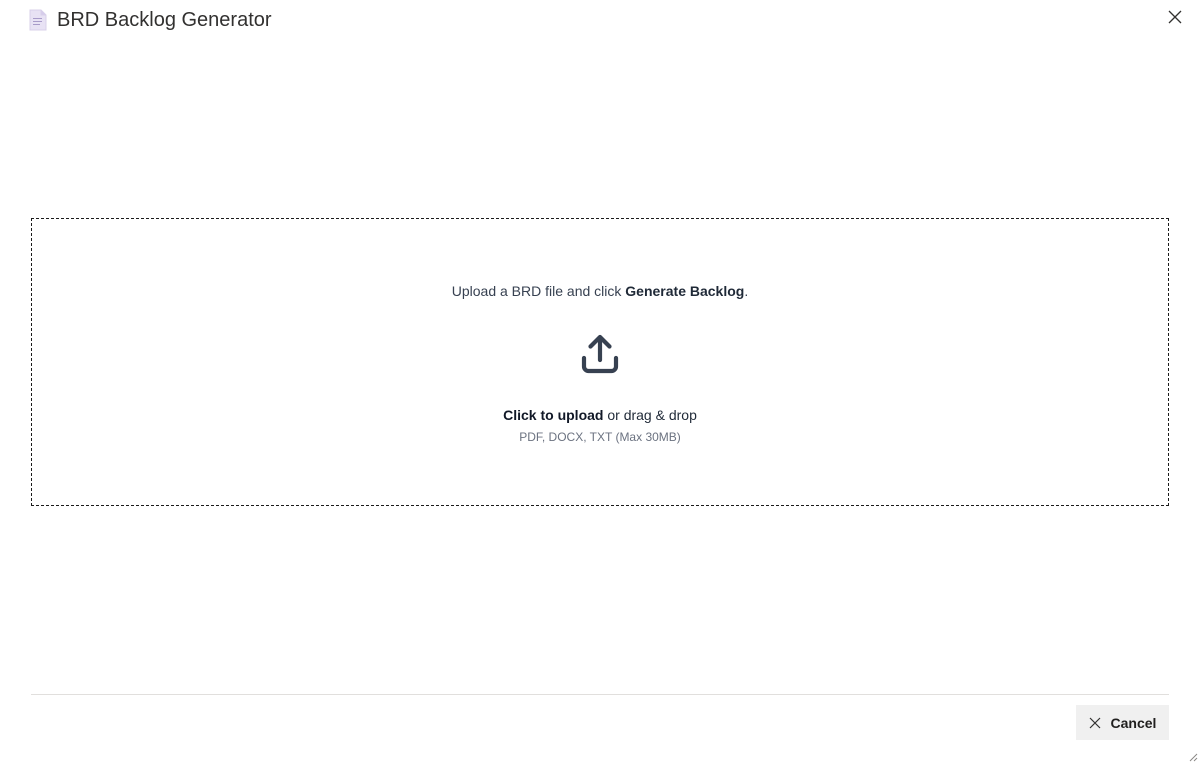 The width and height of the screenshot is (1200, 764). I want to click on upload-cta: Click to upload or drag & drop, so click(600, 415).